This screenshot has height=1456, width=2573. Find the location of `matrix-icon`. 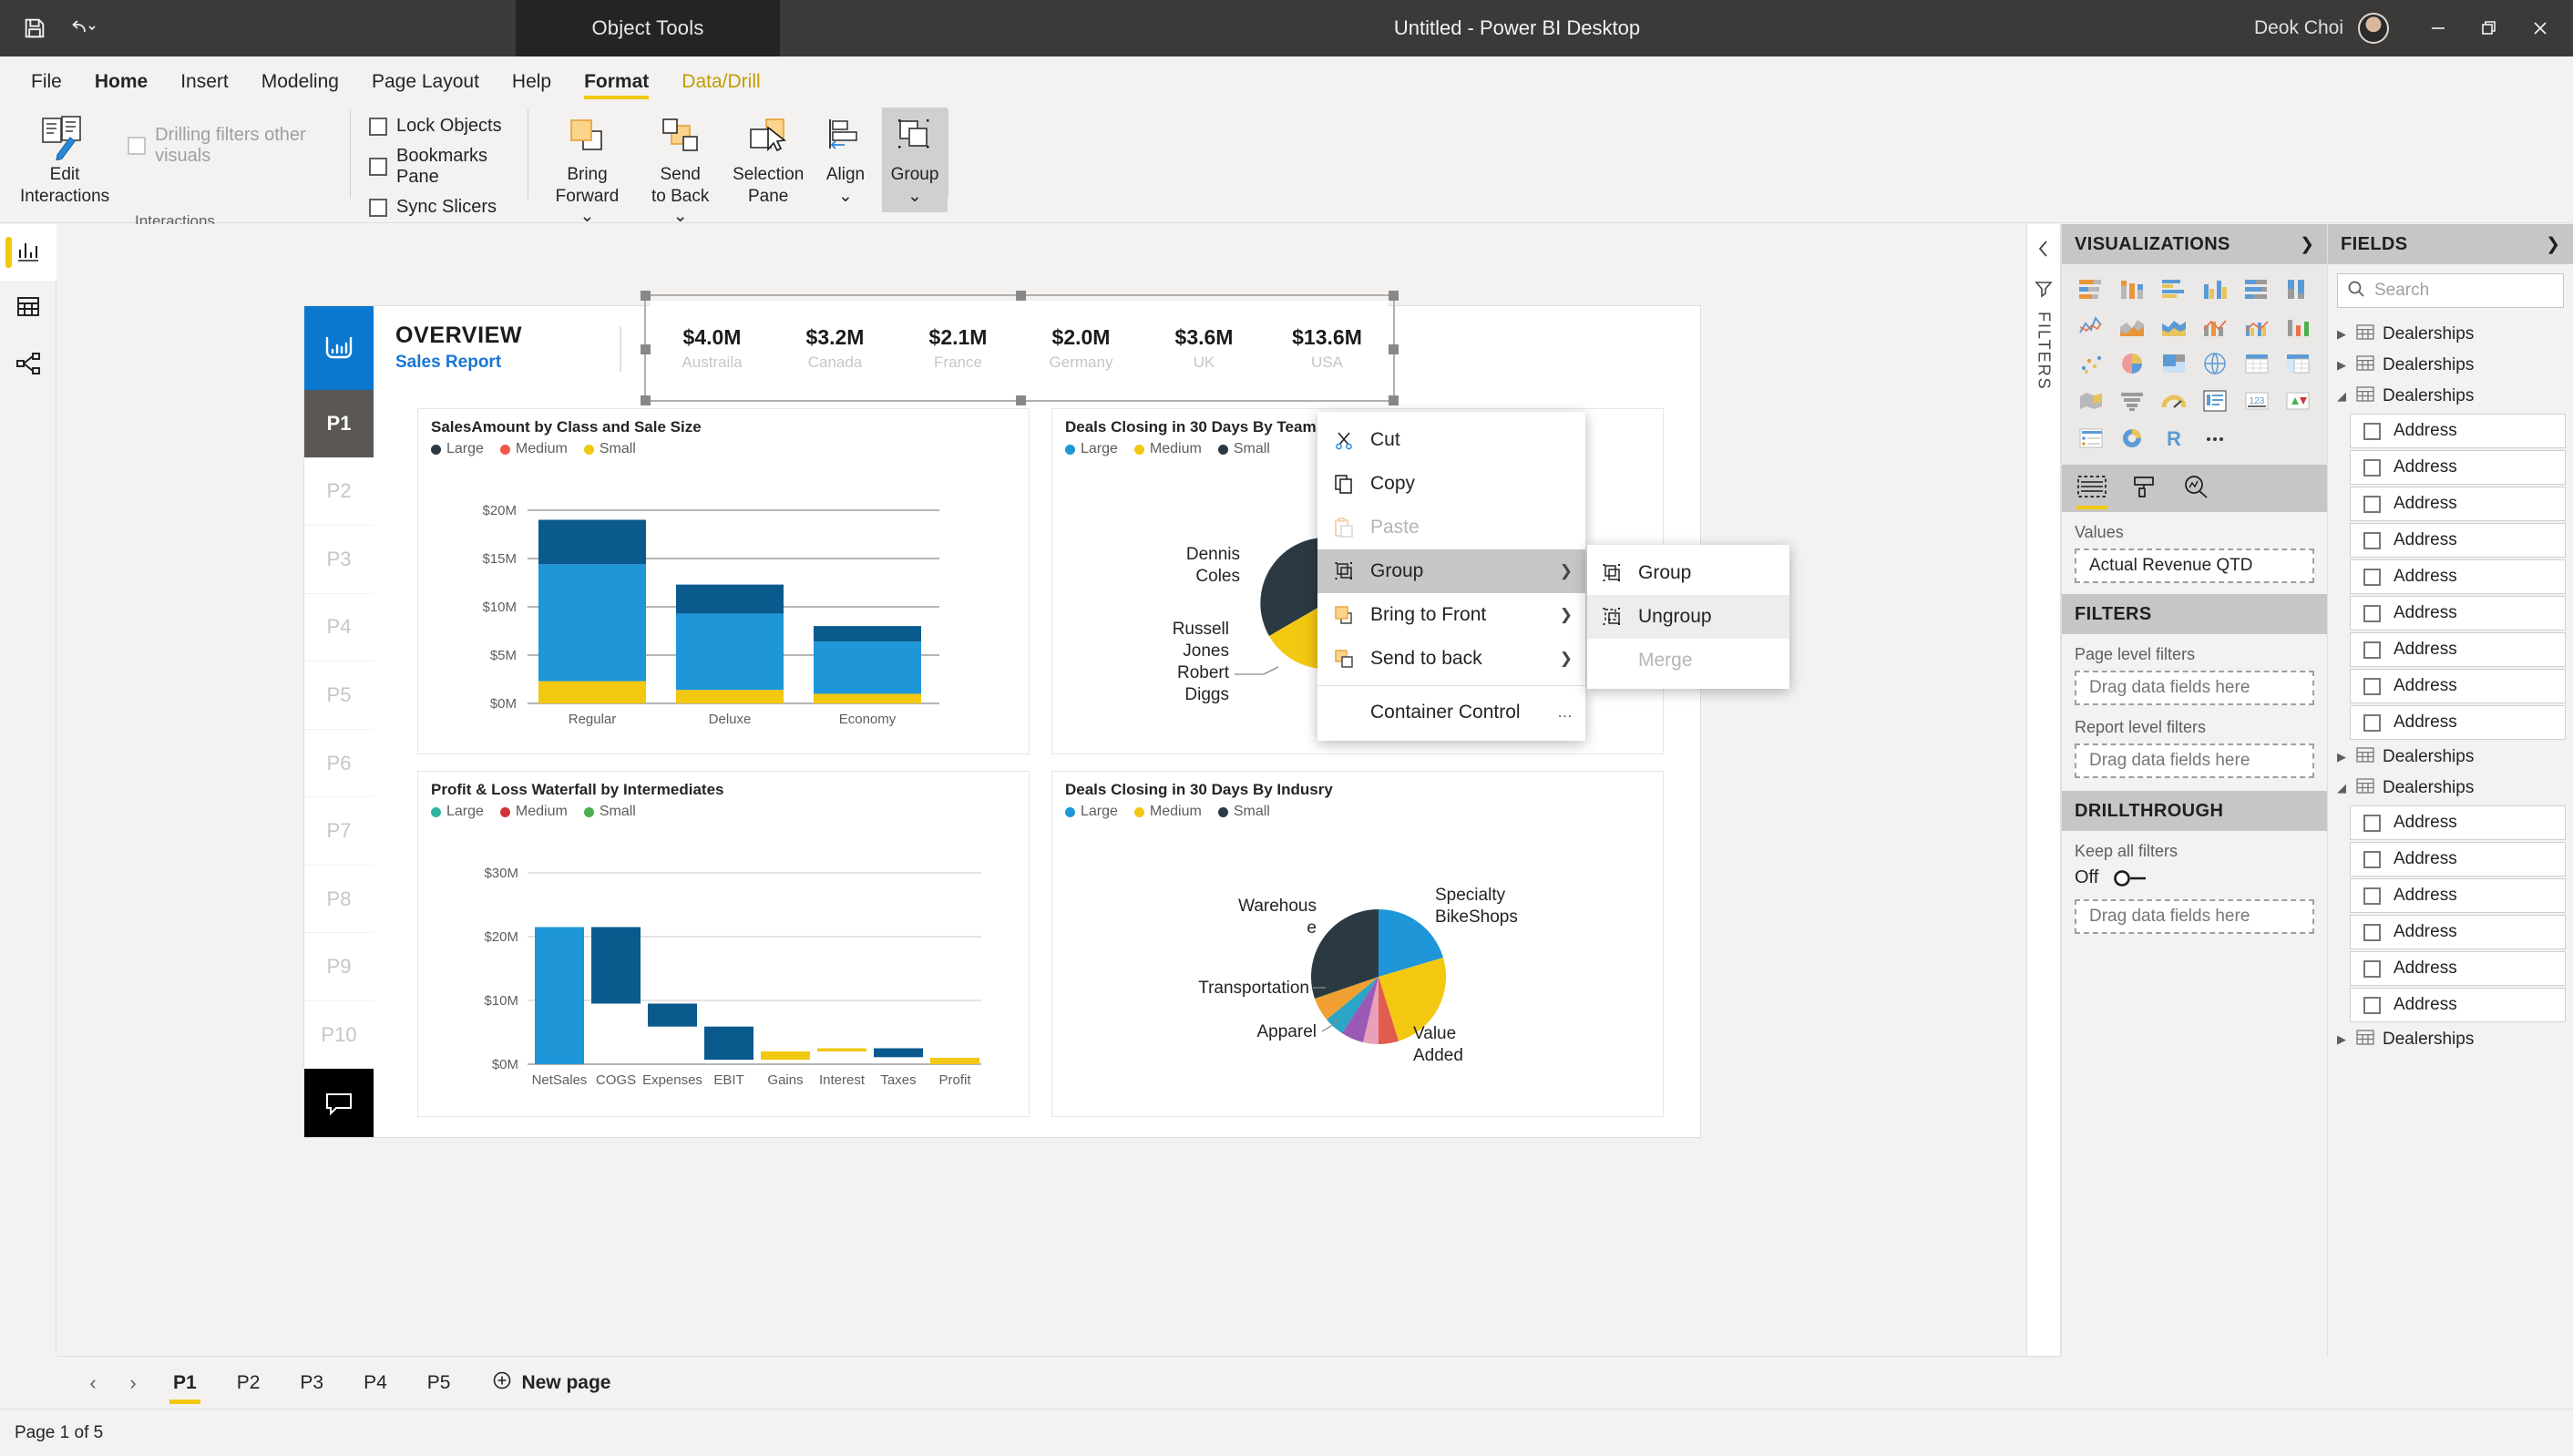

matrix-icon is located at coordinates (2299, 363).